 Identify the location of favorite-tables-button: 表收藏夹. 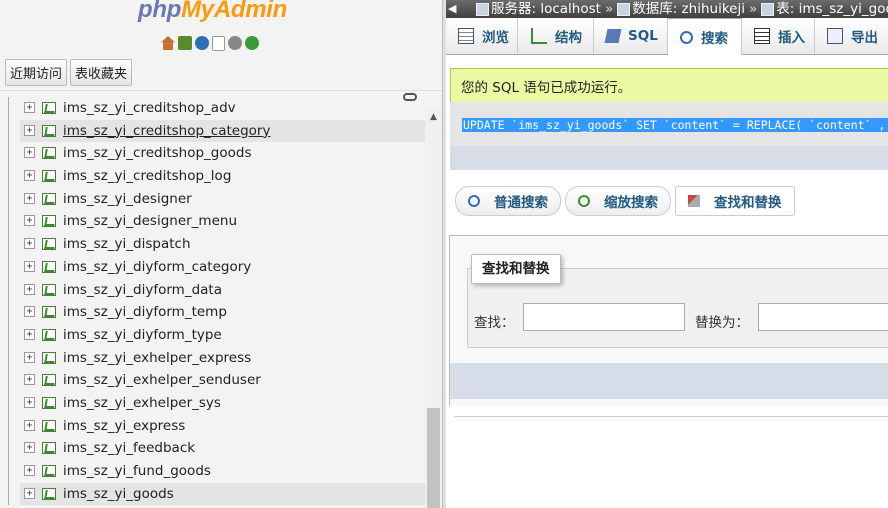
(101, 72).